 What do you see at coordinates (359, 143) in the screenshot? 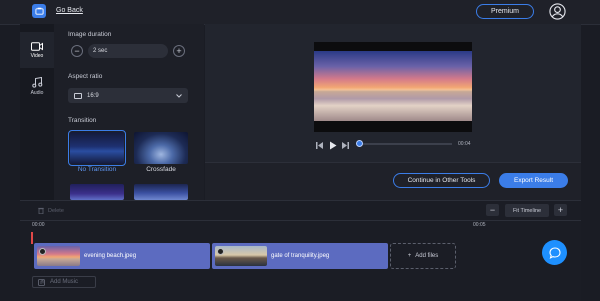
I see `seek-handle` at bounding box center [359, 143].